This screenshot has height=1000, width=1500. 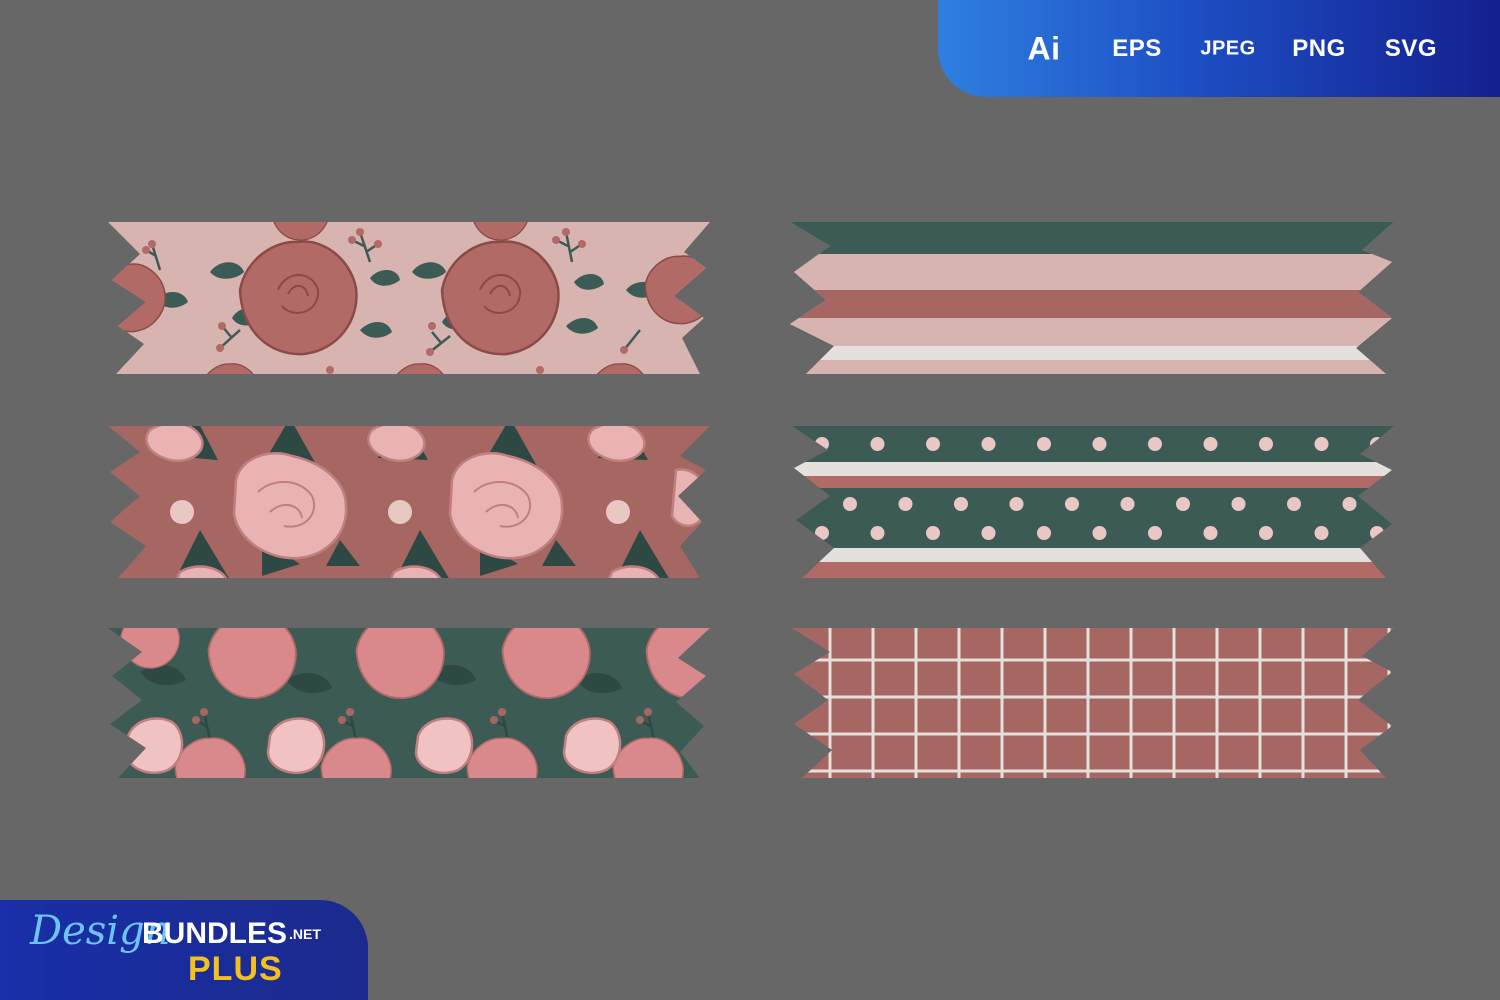 I want to click on washi-tape-polka-dot-stripes, so click(x=1102, y=502).